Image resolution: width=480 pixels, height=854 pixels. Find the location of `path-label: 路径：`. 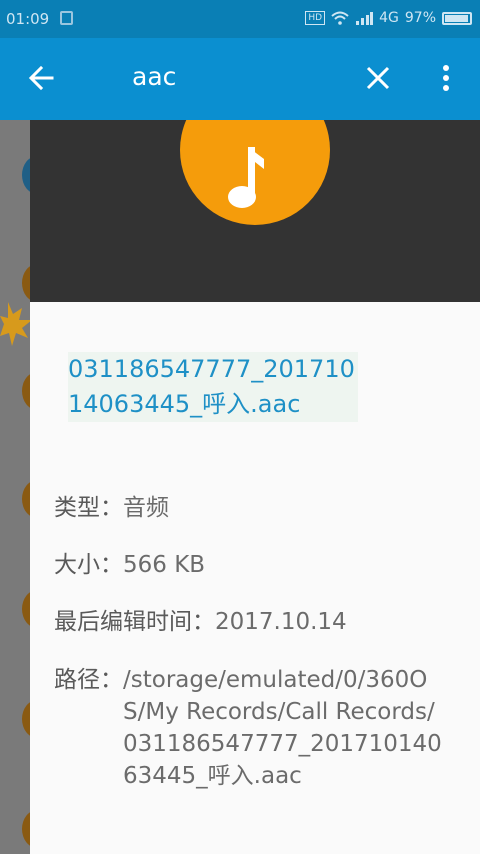

path-label: 路径： is located at coordinates (88, 680).